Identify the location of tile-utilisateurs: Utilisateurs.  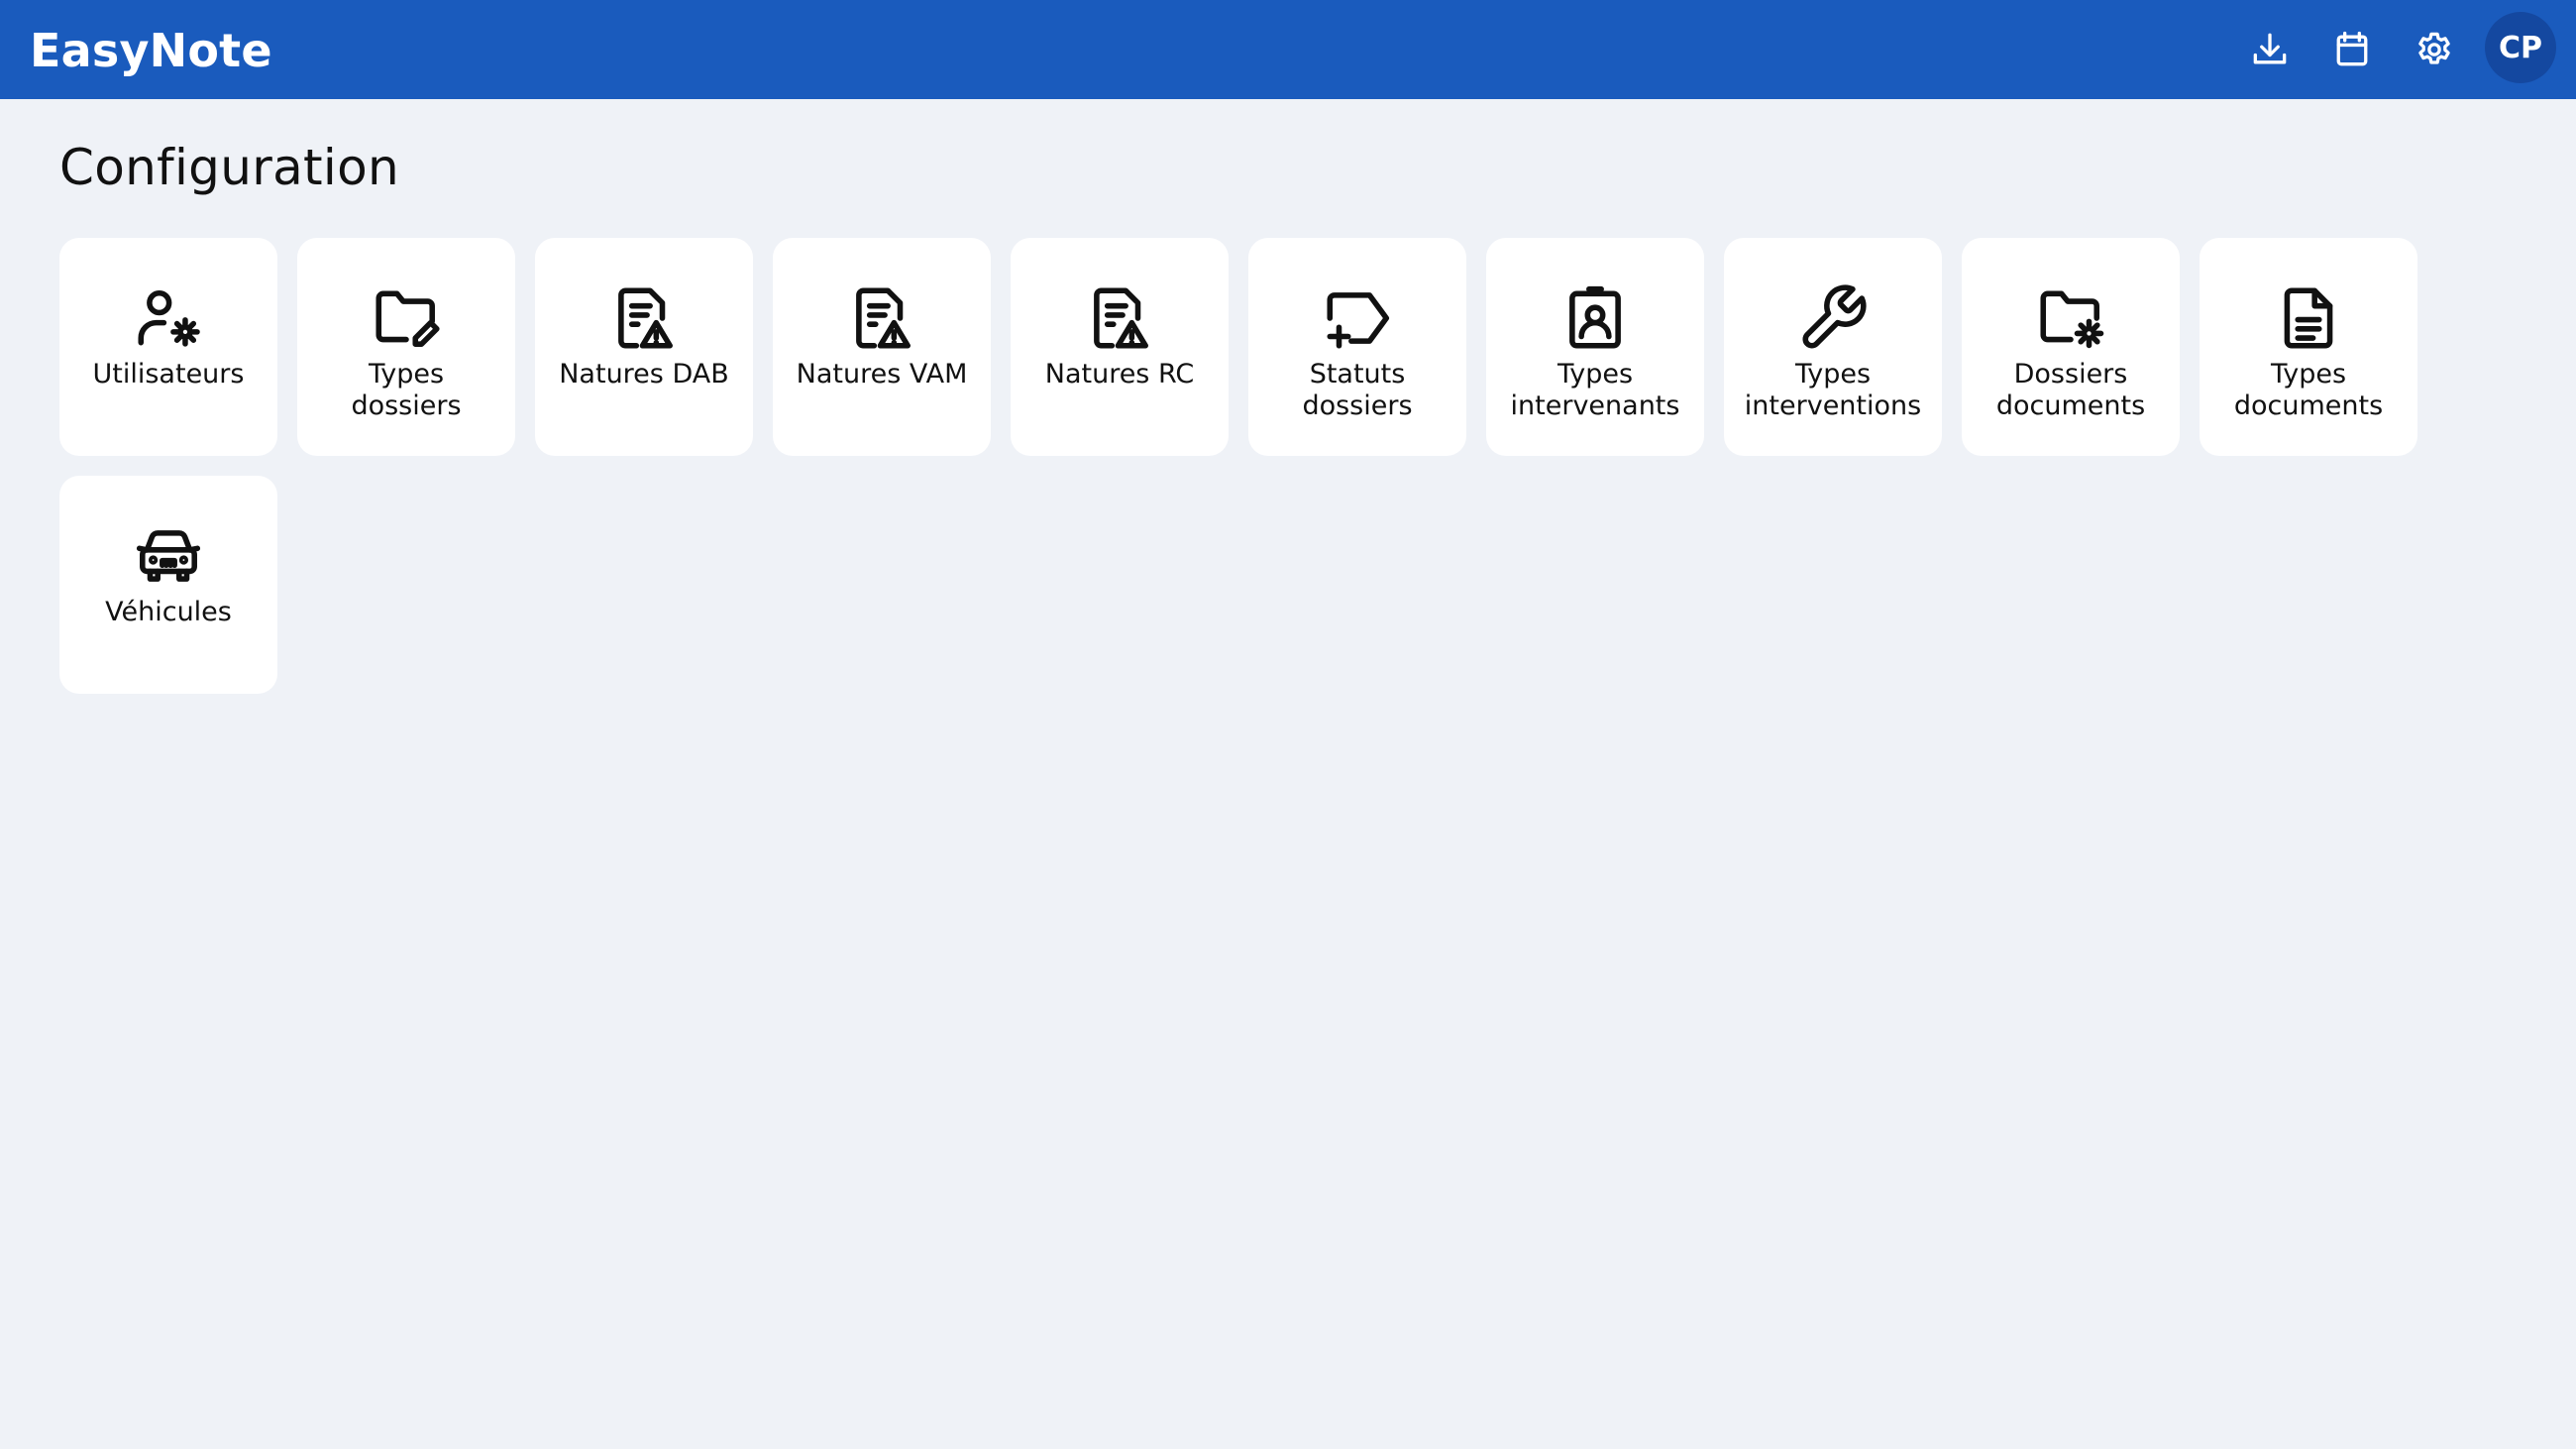
(168, 347).